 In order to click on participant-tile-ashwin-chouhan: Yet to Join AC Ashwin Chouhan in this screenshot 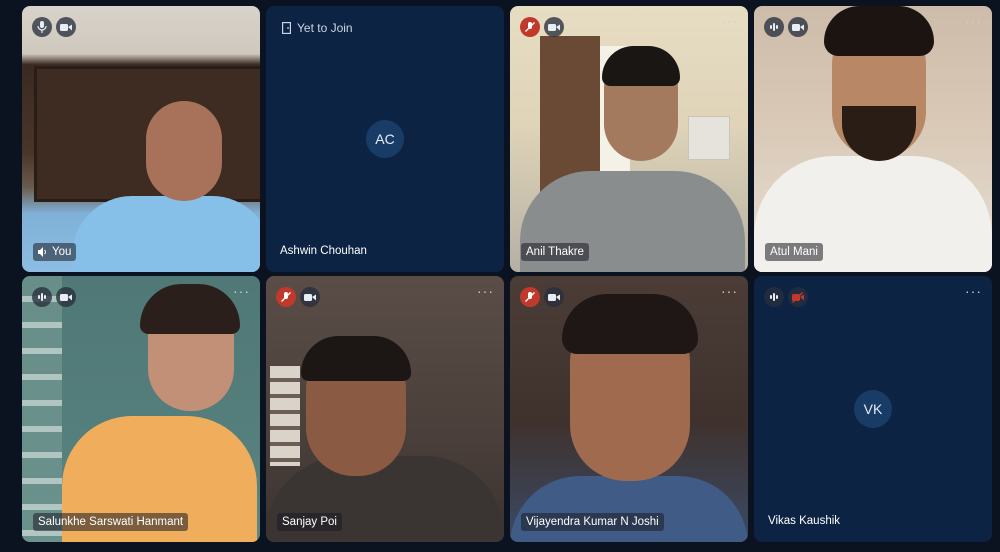, I will do `click(385, 139)`.